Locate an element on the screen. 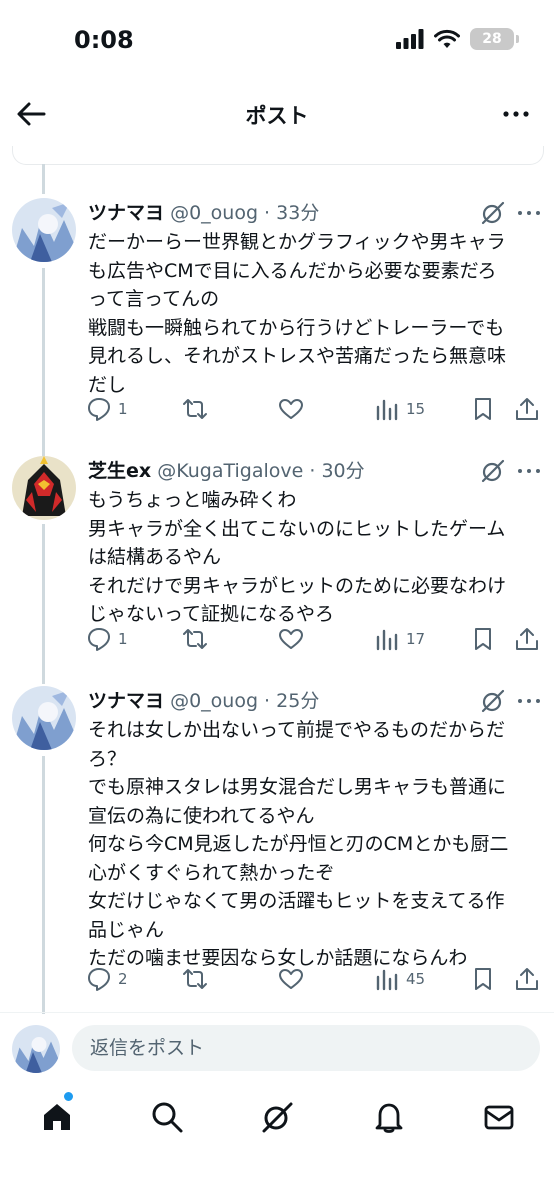 The width and height of the screenshot is (554, 1200). more-options-icon is located at coordinates (516, 114).